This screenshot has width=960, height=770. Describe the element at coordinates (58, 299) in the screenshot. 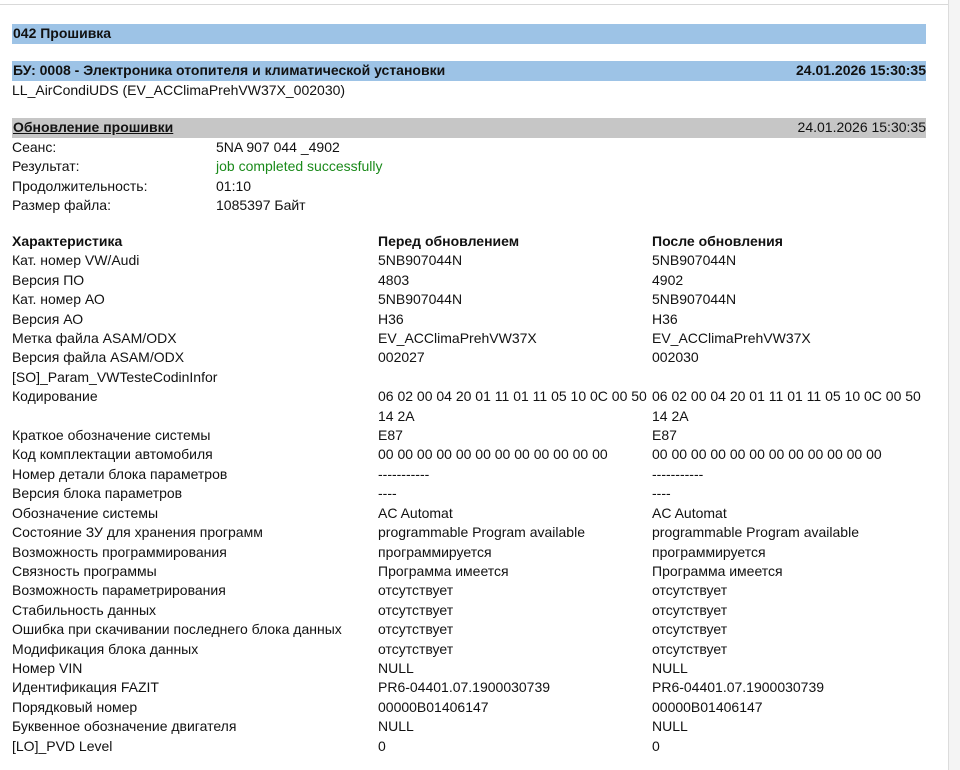

I see `cell-characteristic: Кат. номер АО` at that location.